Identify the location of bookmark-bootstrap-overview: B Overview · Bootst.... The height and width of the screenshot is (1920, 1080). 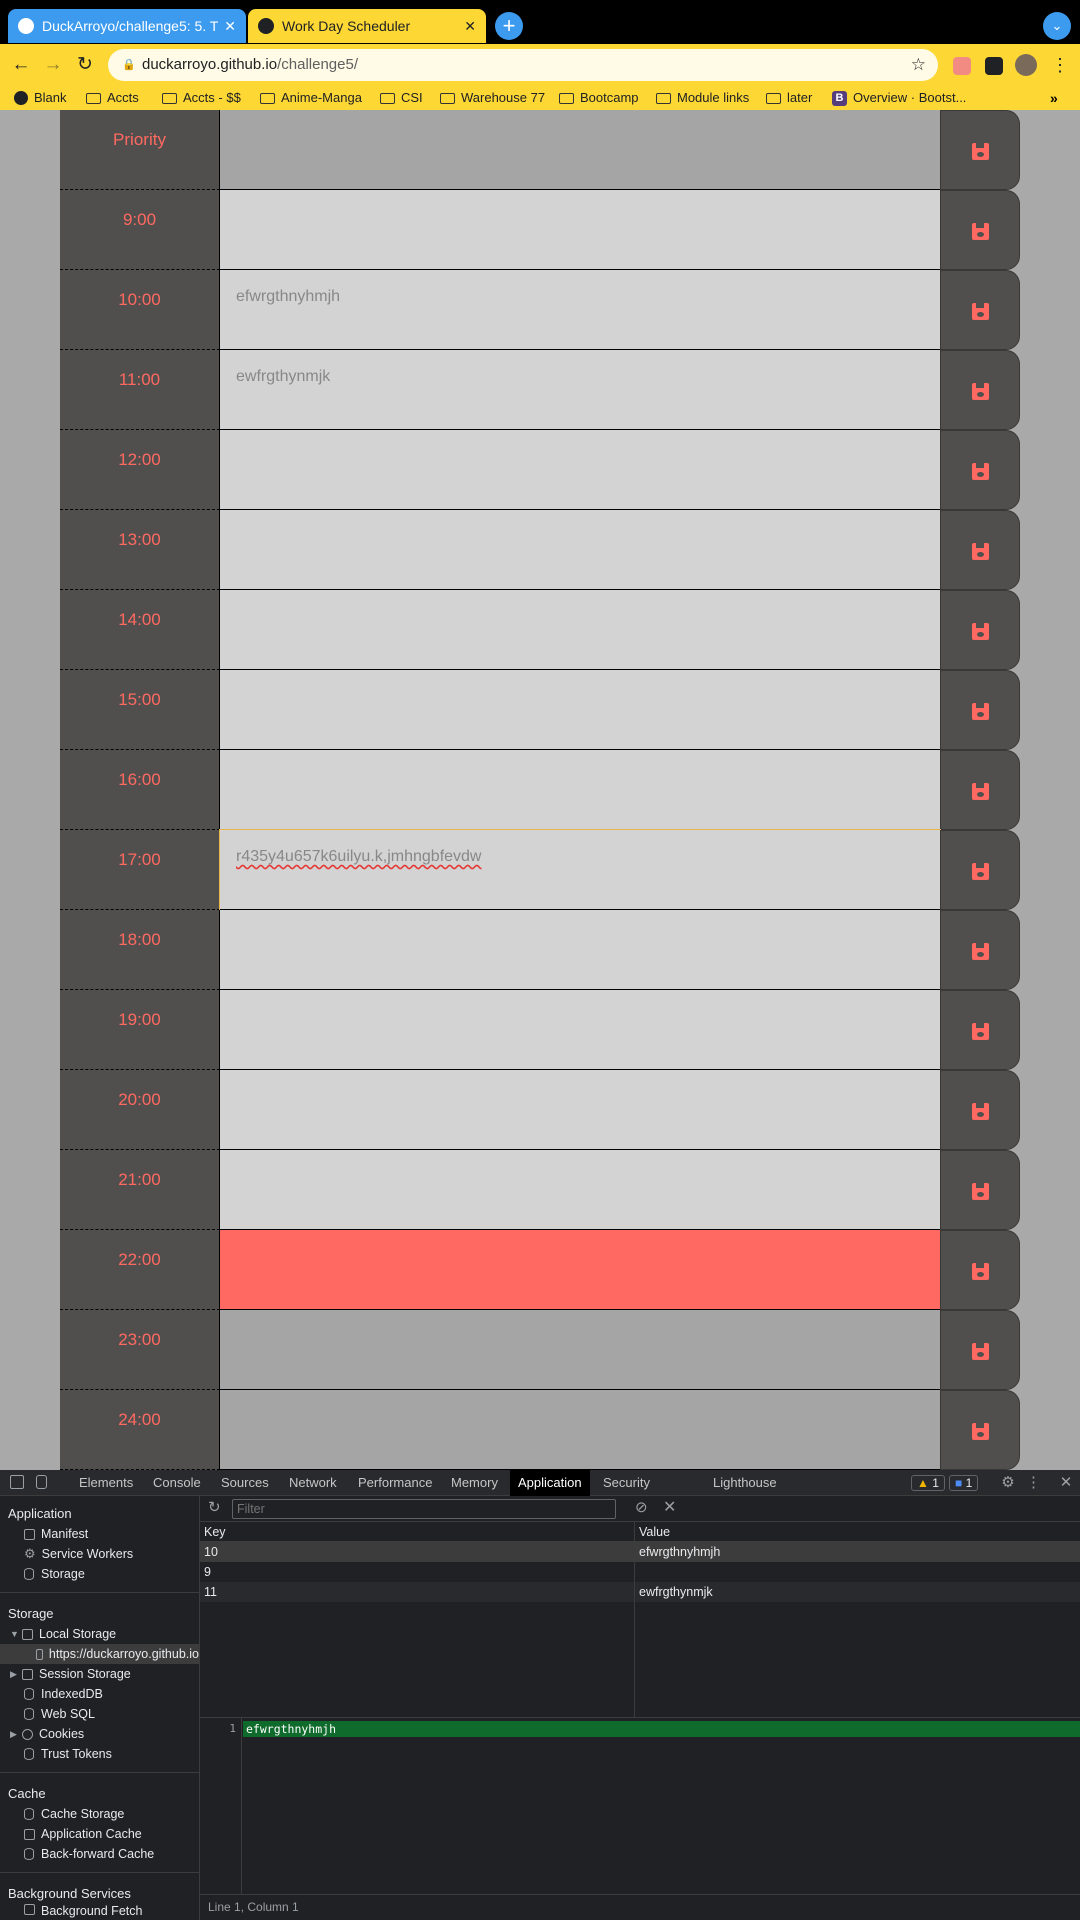
(899, 98).